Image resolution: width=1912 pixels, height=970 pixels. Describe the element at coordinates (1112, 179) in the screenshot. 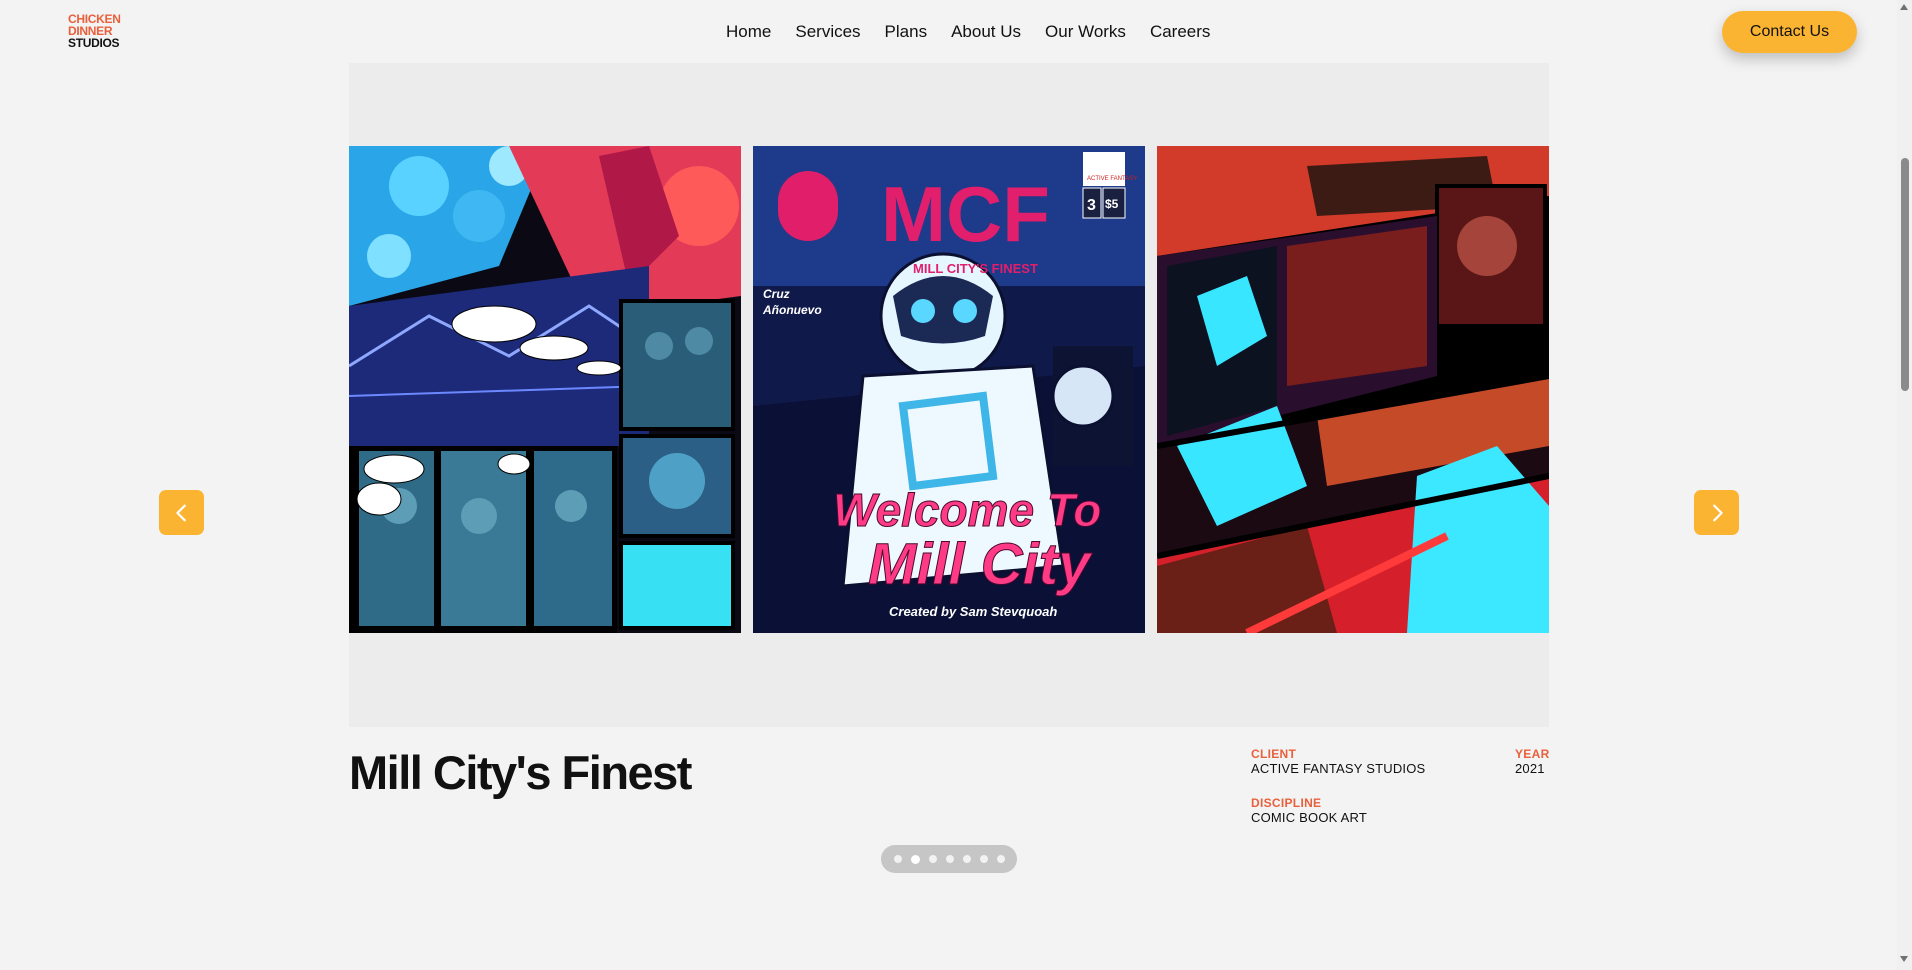

I see `cover-publisher: ACTIVE FANTASY` at that location.